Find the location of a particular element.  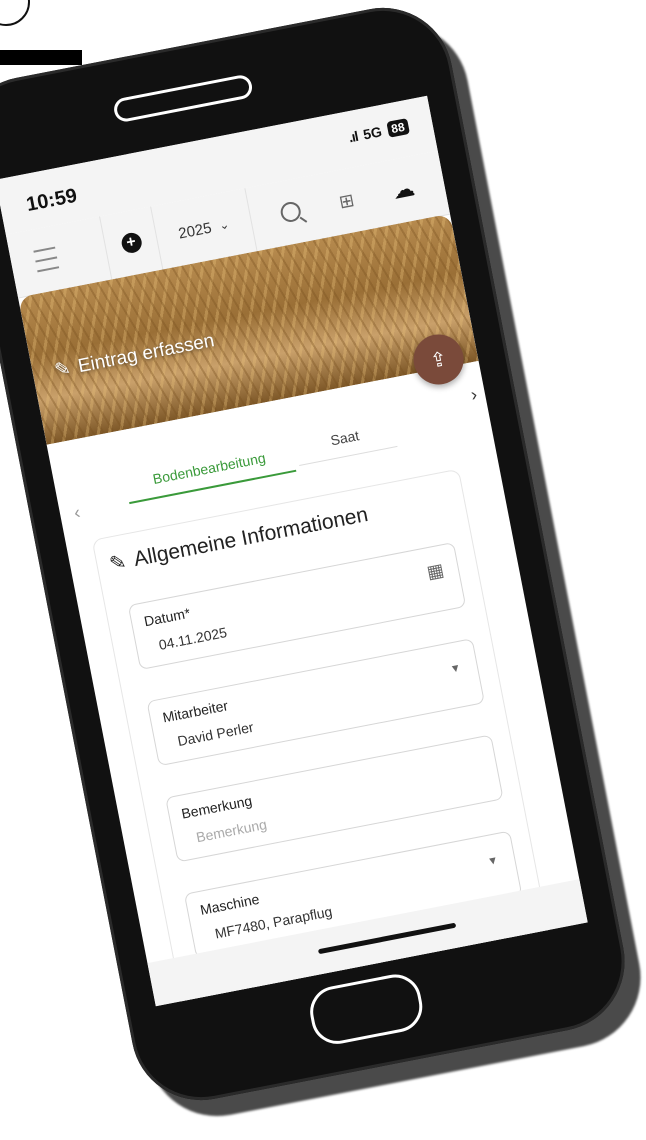

home-button is located at coordinates (366, 1009).